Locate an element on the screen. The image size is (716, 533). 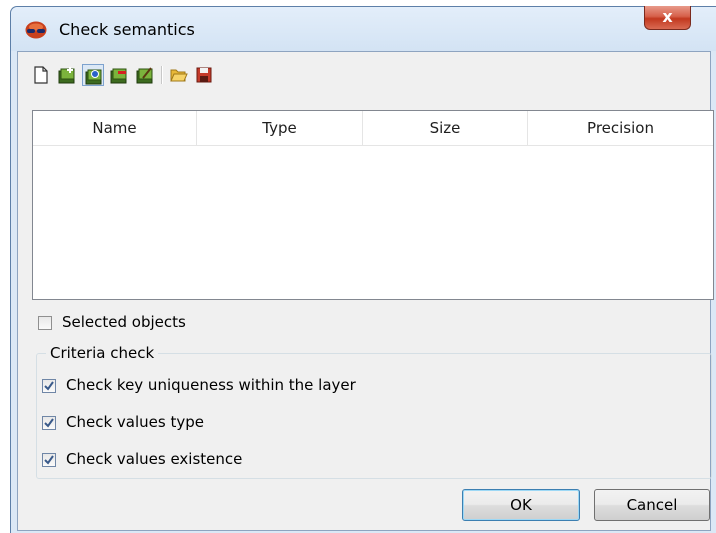
criteria-check-title: Criteria check is located at coordinates (102, 353).